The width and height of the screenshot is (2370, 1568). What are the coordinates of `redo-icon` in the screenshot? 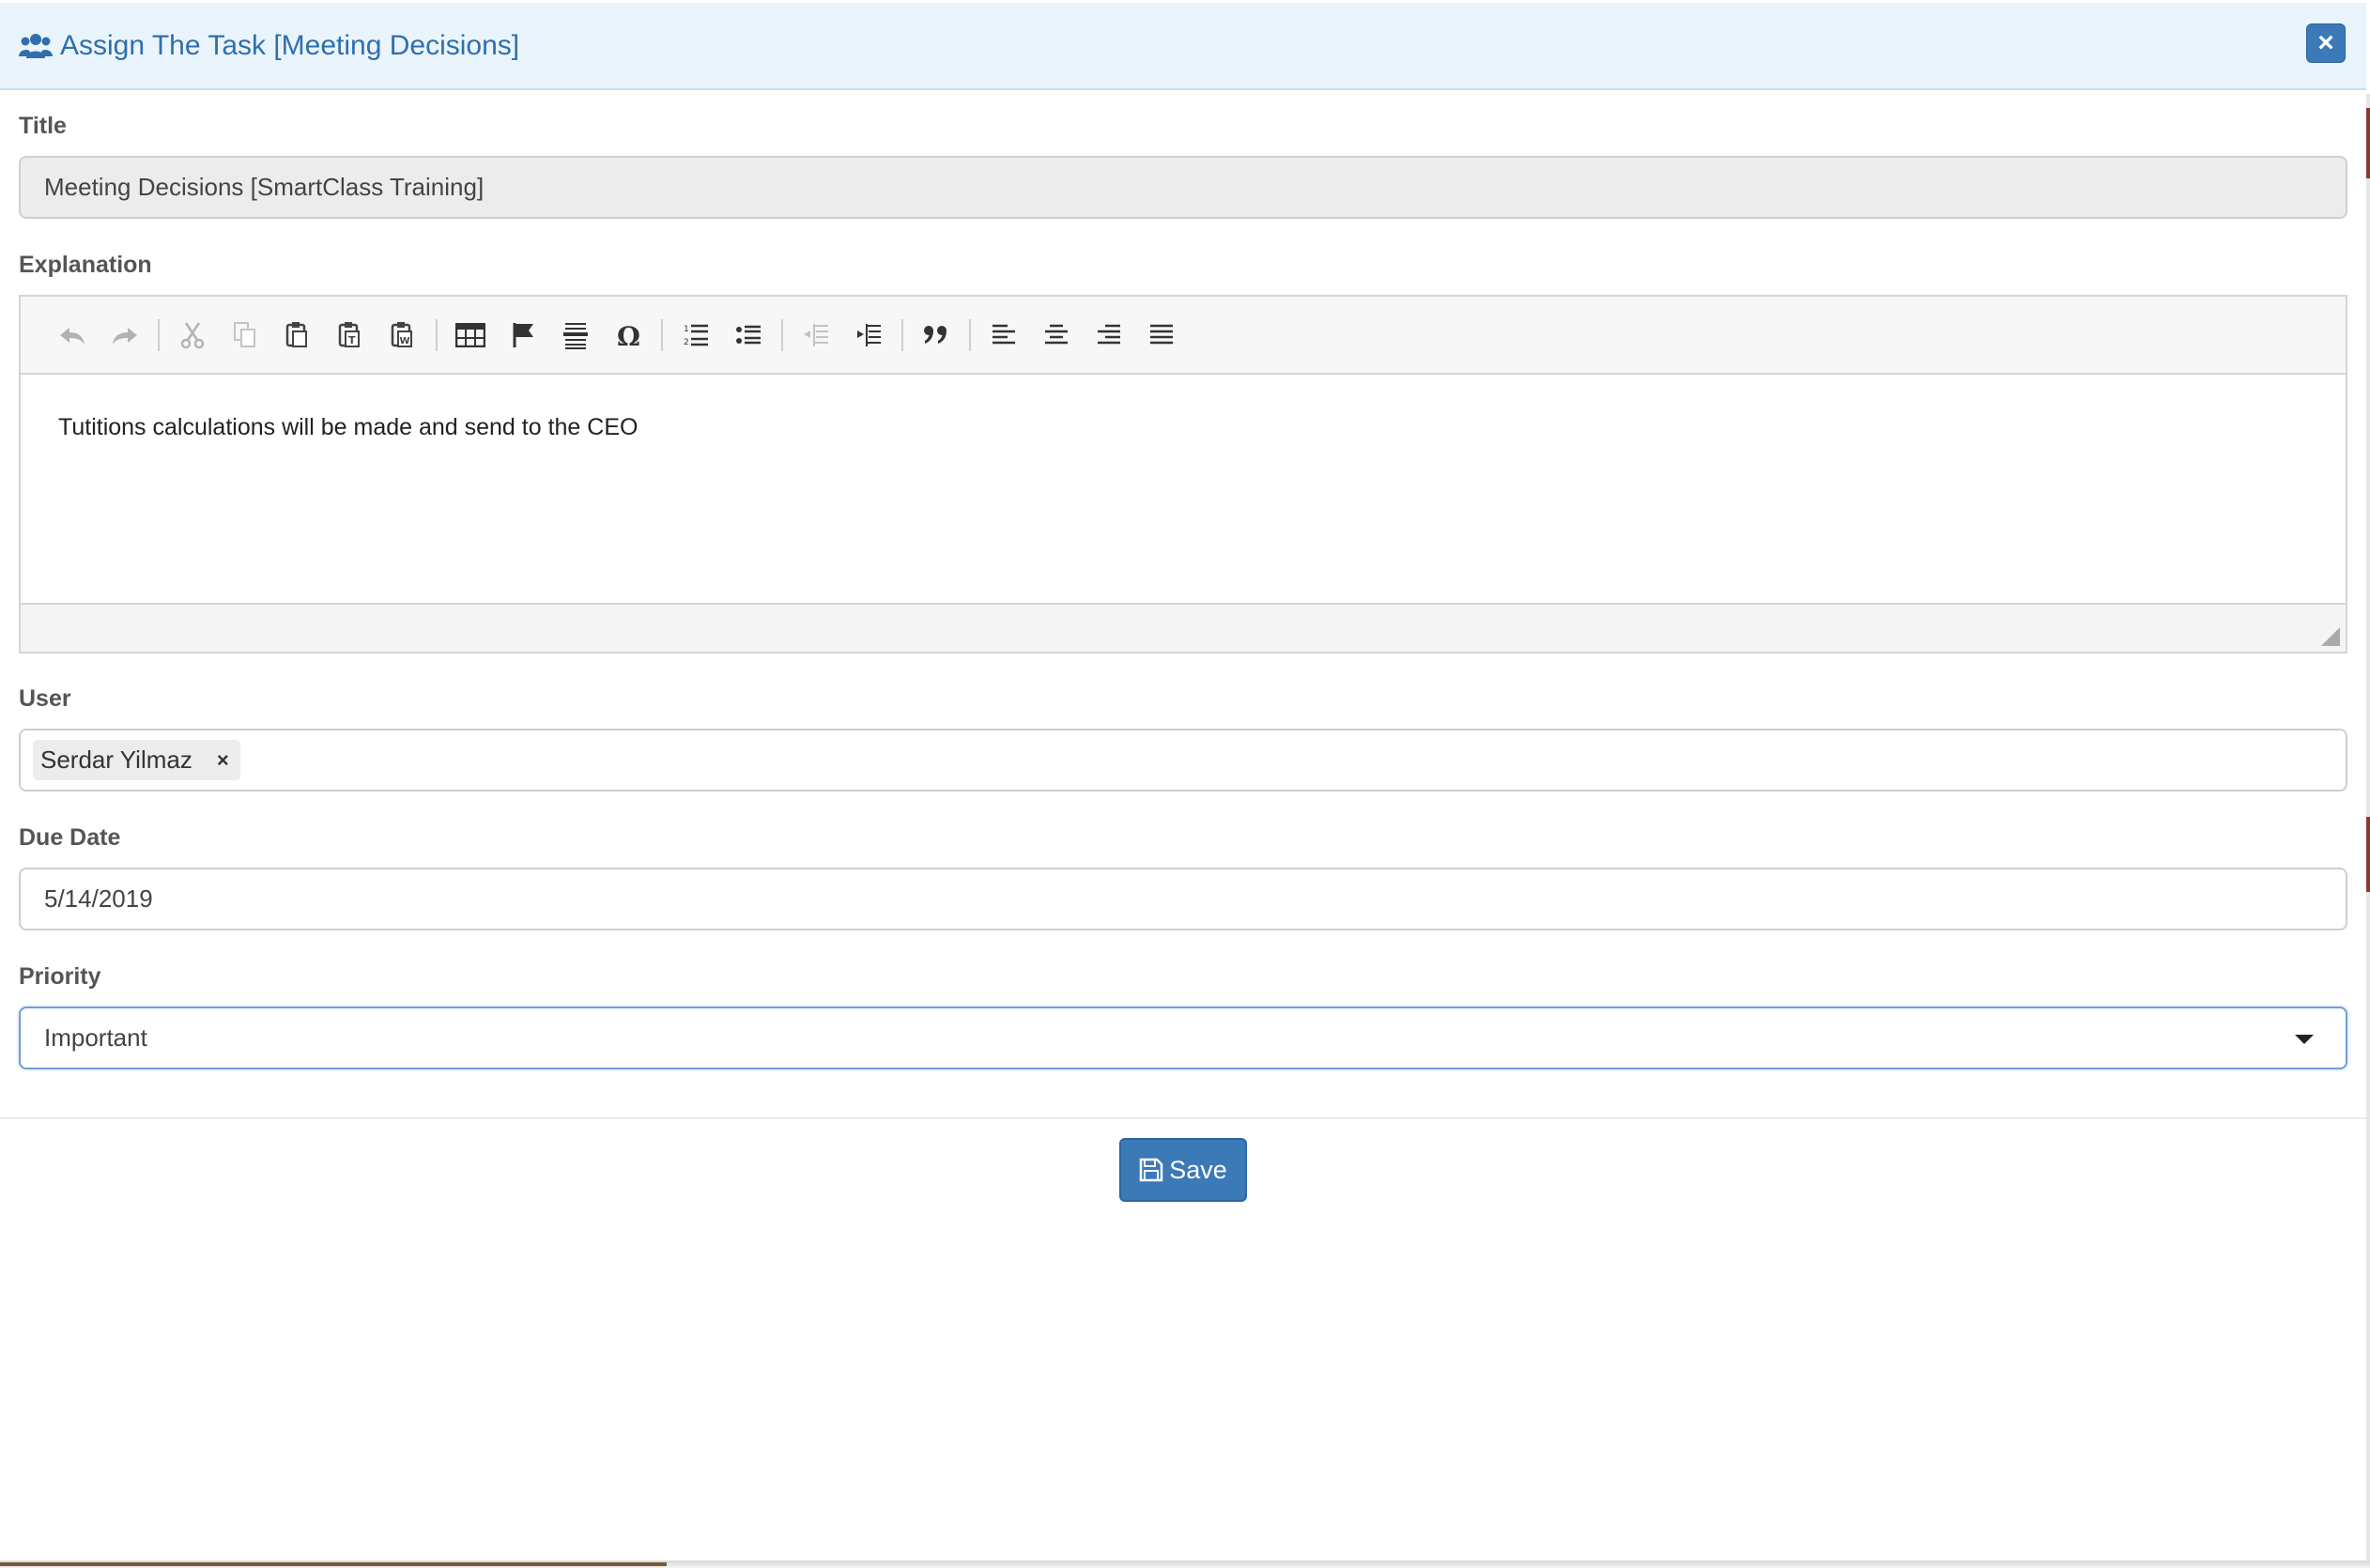 It's located at (124, 336).